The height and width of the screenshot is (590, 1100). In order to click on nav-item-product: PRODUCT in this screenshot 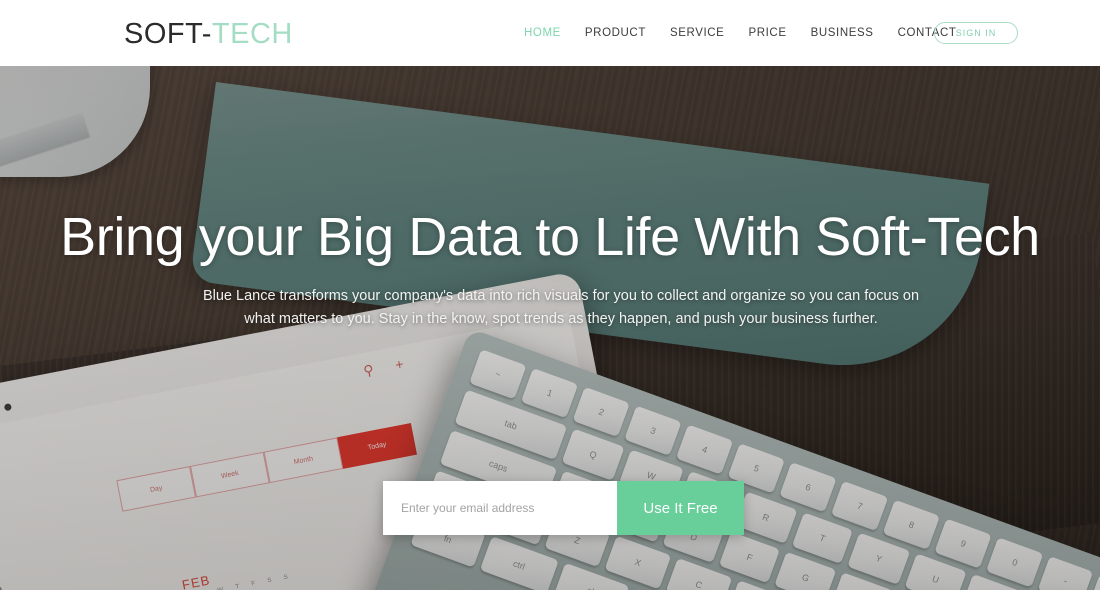, I will do `click(615, 33)`.